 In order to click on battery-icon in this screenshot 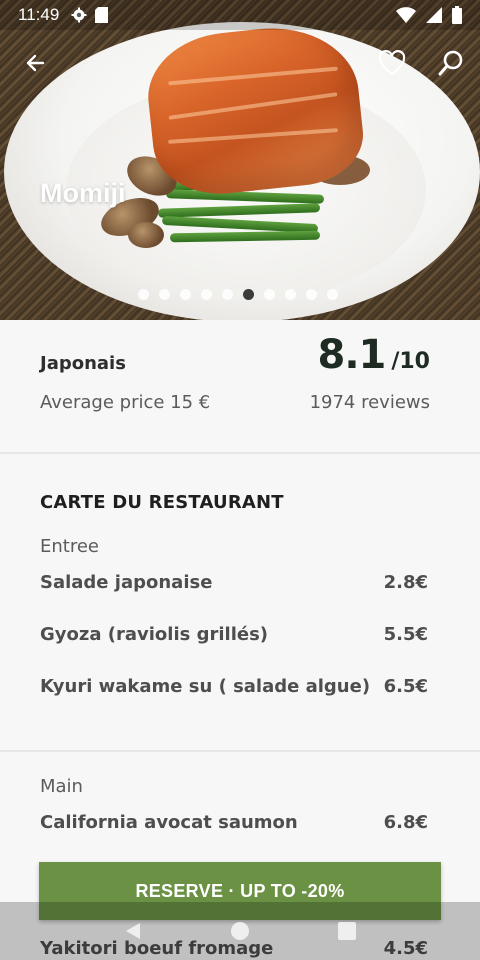, I will do `click(457, 15)`.